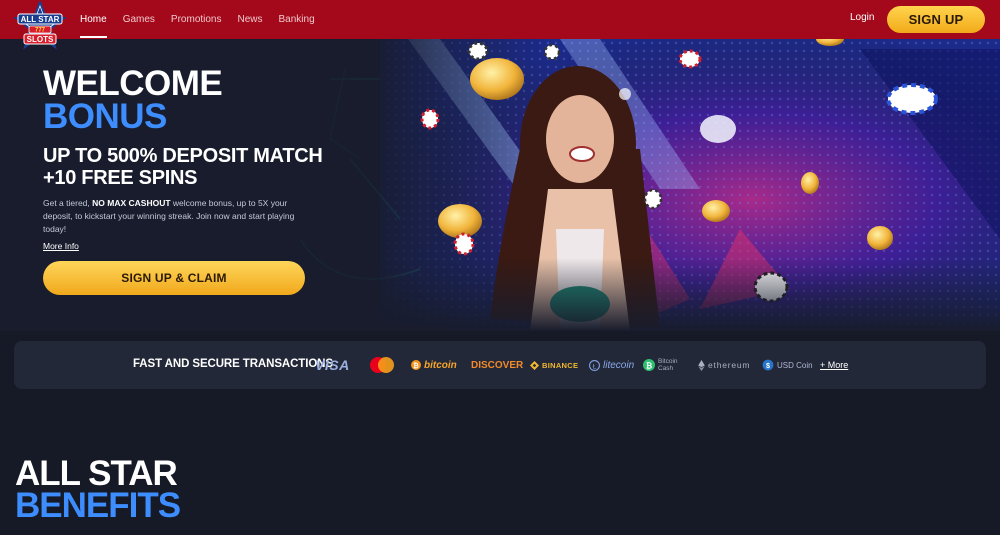 Image resolution: width=1000 pixels, height=535 pixels. Describe the element at coordinates (133, 83) in the screenshot. I see `hero-title-line1: WELCOME` at that location.